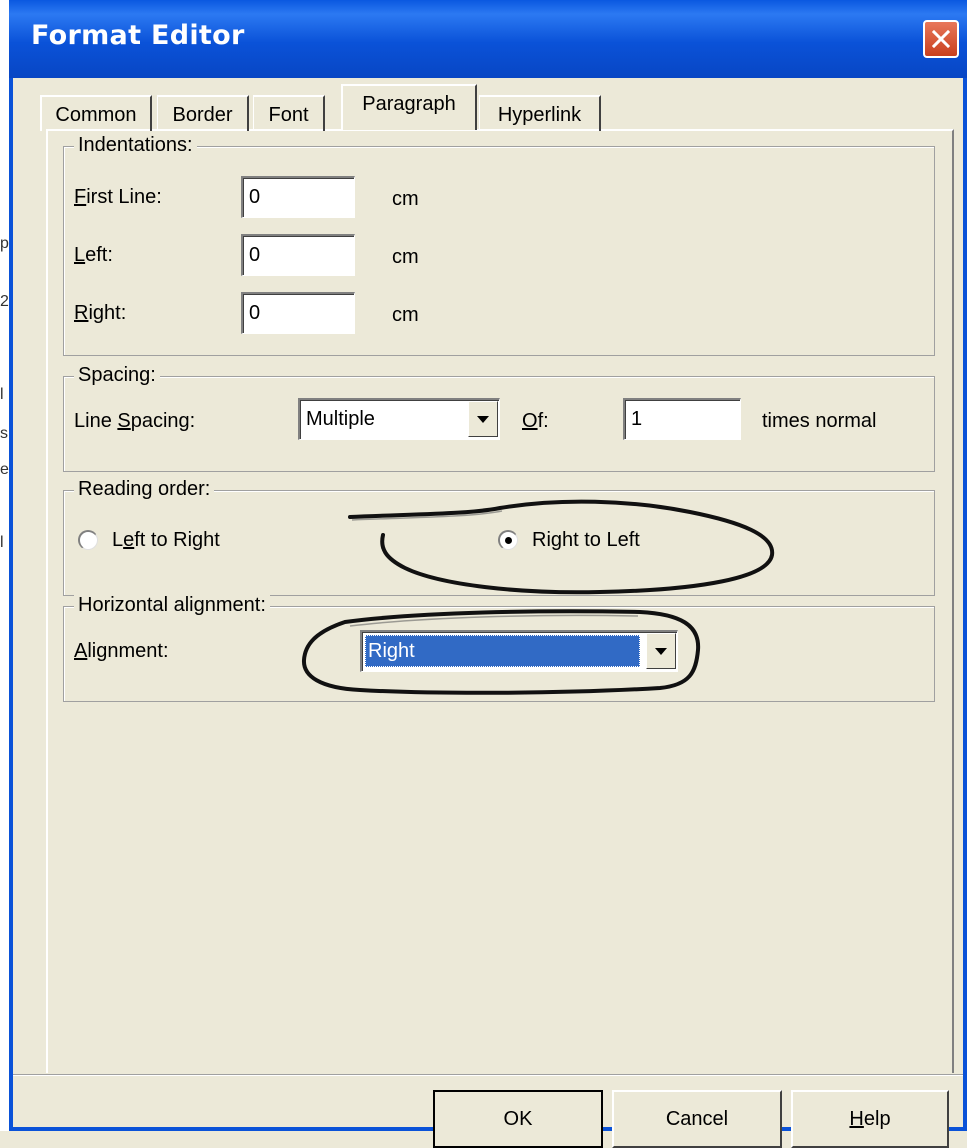 This screenshot has width=967, height=1148. I want to click on left-indent-input: 0, so click(298, 255).